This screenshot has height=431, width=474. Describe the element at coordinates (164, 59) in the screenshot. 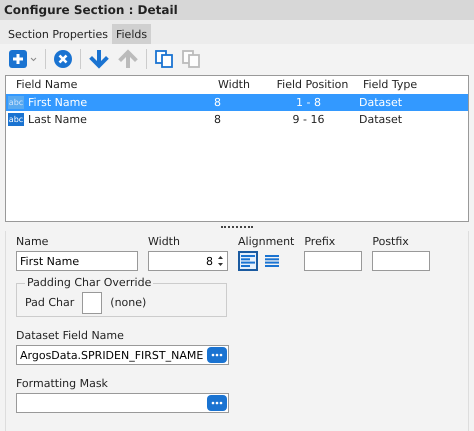

I see `copy-icon` at that location.